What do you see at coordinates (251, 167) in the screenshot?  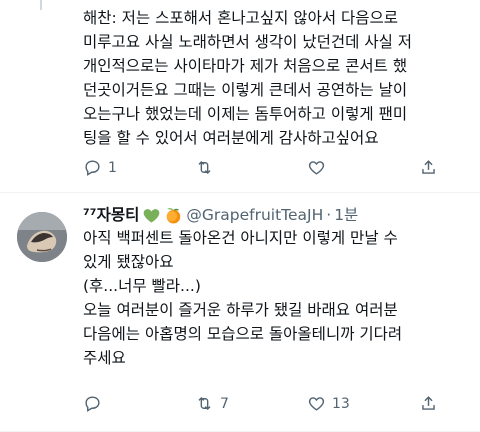 I see `retweet-button` at bounding box center [251, 167].